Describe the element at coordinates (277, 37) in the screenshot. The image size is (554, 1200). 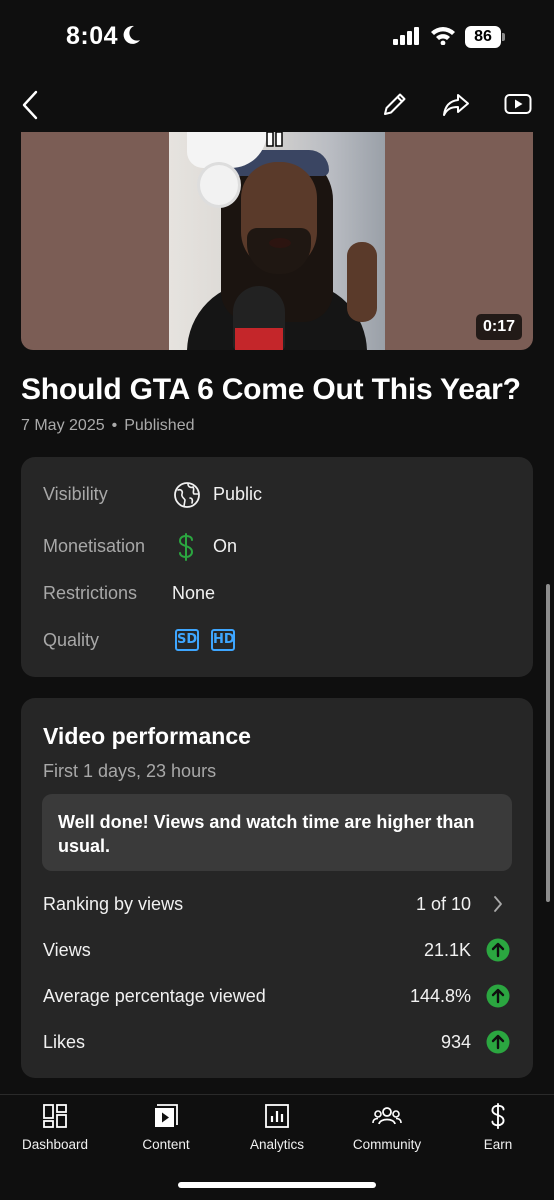
I see `status-bar: 8:04 86` at that location.